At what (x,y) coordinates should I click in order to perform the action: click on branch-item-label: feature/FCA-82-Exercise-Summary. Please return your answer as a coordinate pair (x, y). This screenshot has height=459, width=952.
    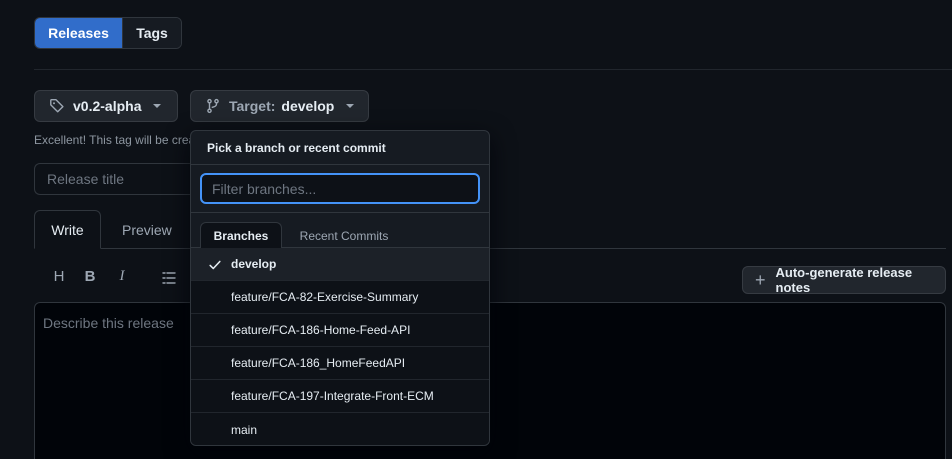
    Looking at the image, I should click on (325, 297).